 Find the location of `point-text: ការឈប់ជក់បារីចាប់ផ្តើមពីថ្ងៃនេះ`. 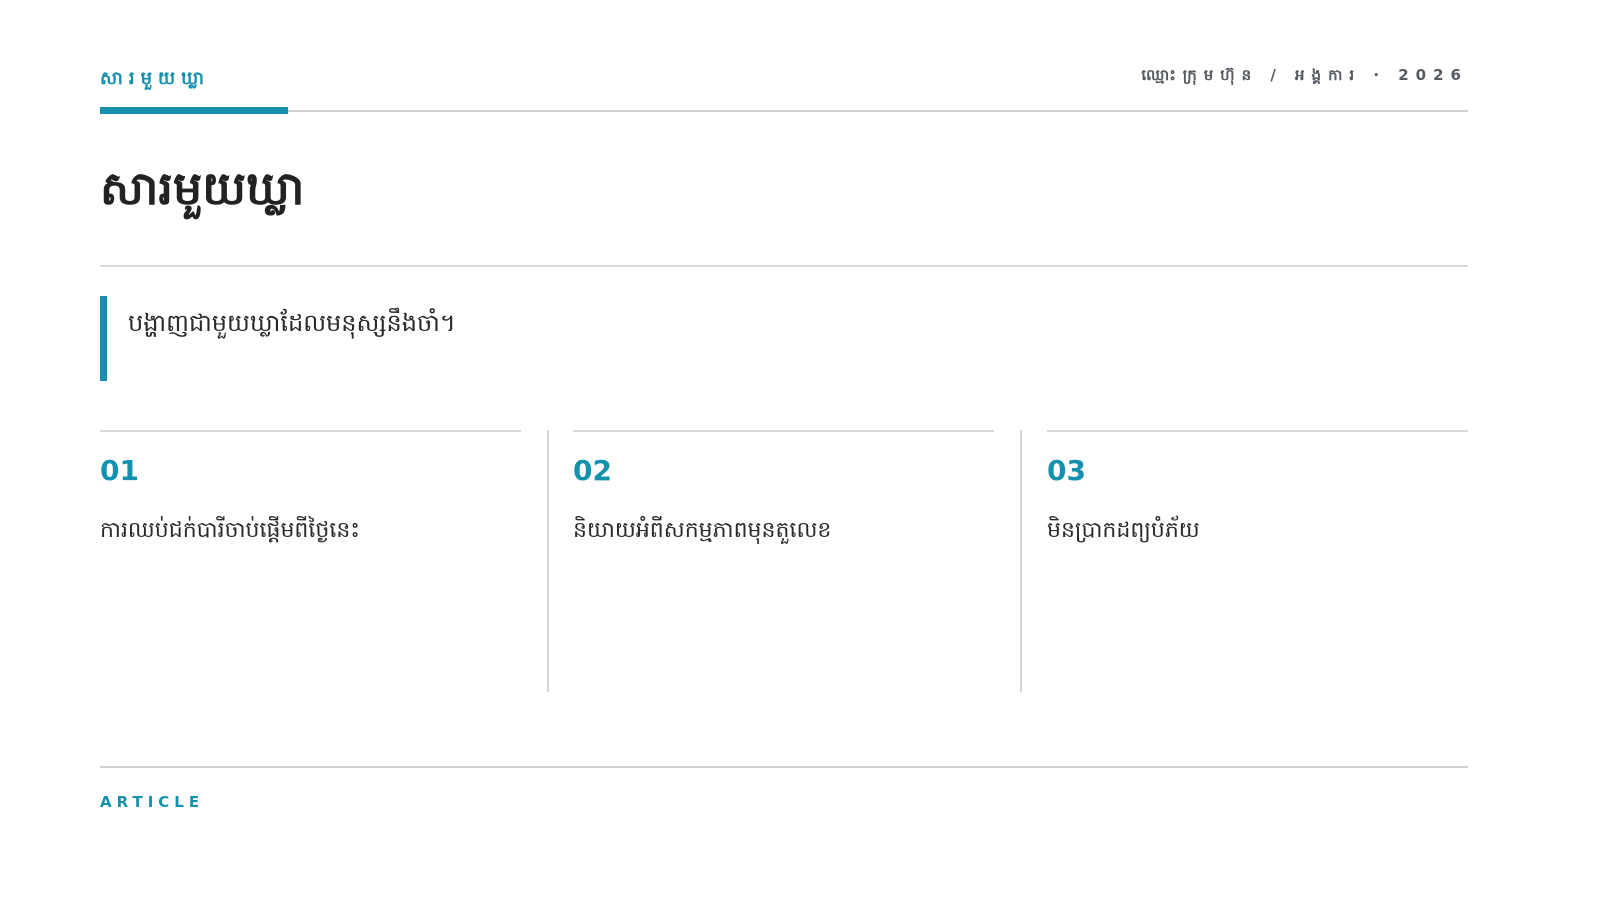

point-text: ការឈប់ជក់បារីចាប់ផ្តើមពីថ្ងៃនេះ is located at coordinates (230, 530).